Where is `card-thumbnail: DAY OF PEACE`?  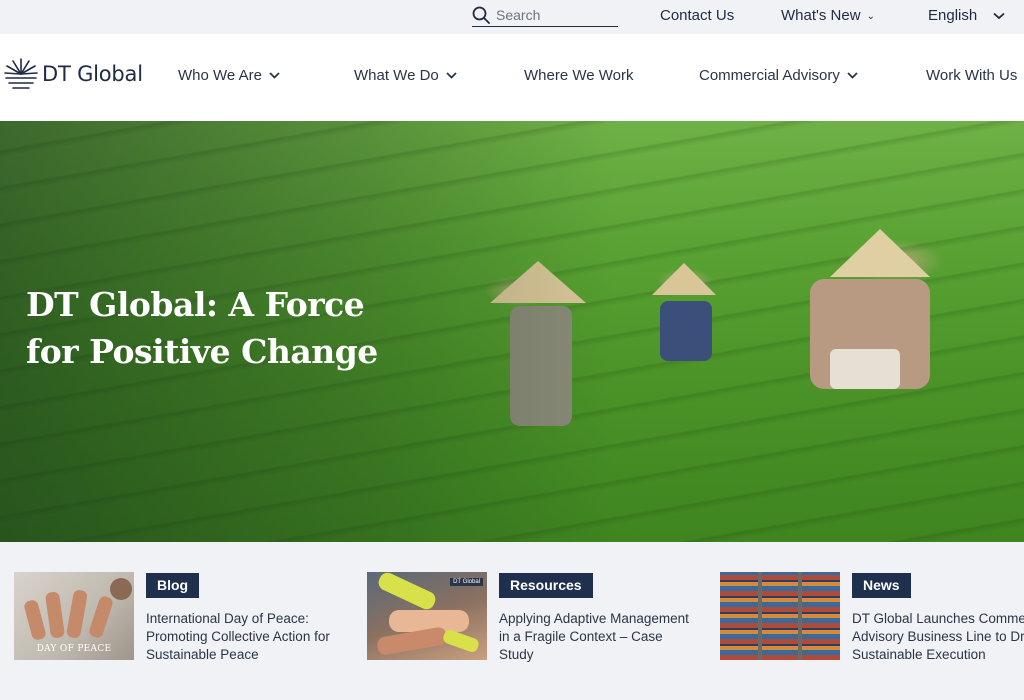
card-thumbnail: DAY OF PEACE is located at coordinates (74, 616).